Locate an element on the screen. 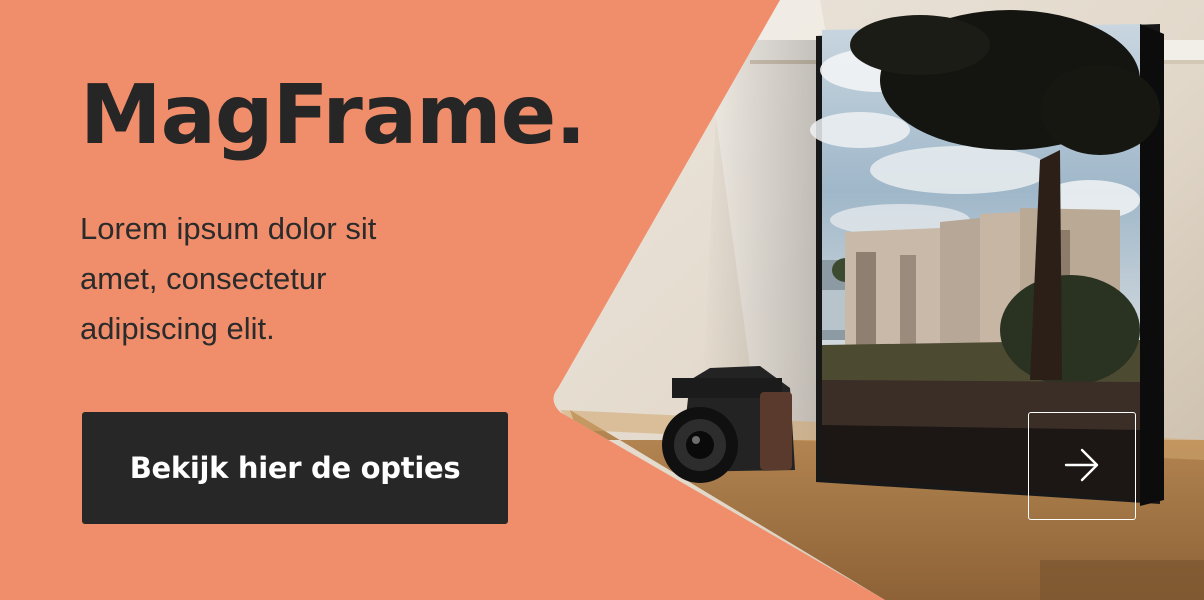  arrow-right-icon is located at coordinates (1082, 466).